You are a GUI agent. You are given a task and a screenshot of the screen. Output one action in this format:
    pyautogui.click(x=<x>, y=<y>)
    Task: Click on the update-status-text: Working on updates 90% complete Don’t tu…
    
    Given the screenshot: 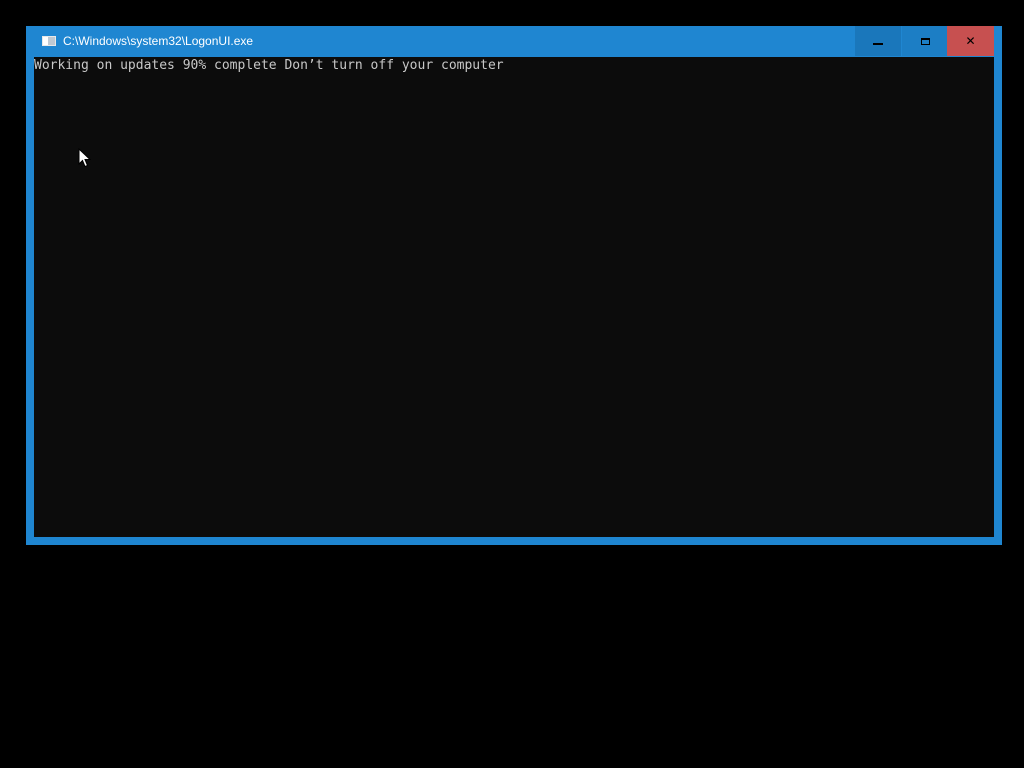 What is the action you would take?
    pyautogui.click(x=269, y=65)
    